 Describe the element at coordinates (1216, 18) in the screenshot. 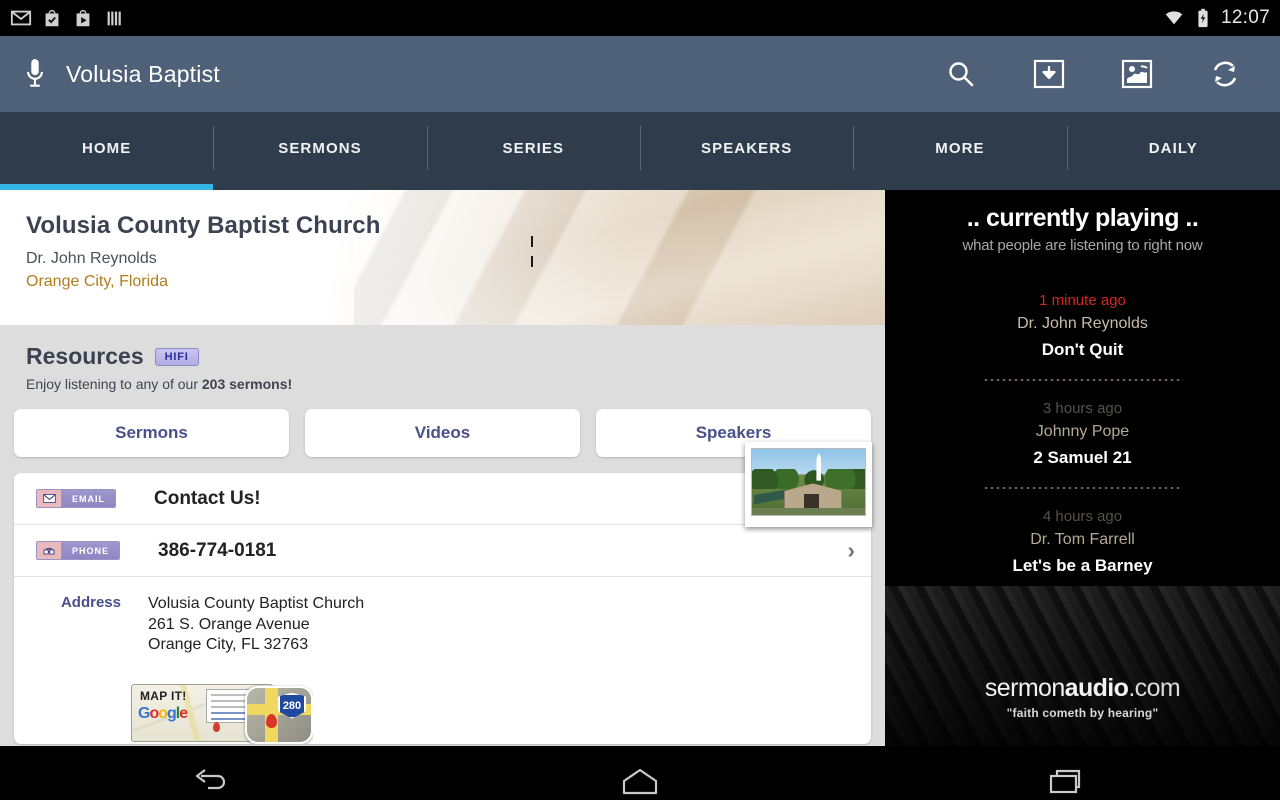

I see `status-bar-system: 12:07` at that location.